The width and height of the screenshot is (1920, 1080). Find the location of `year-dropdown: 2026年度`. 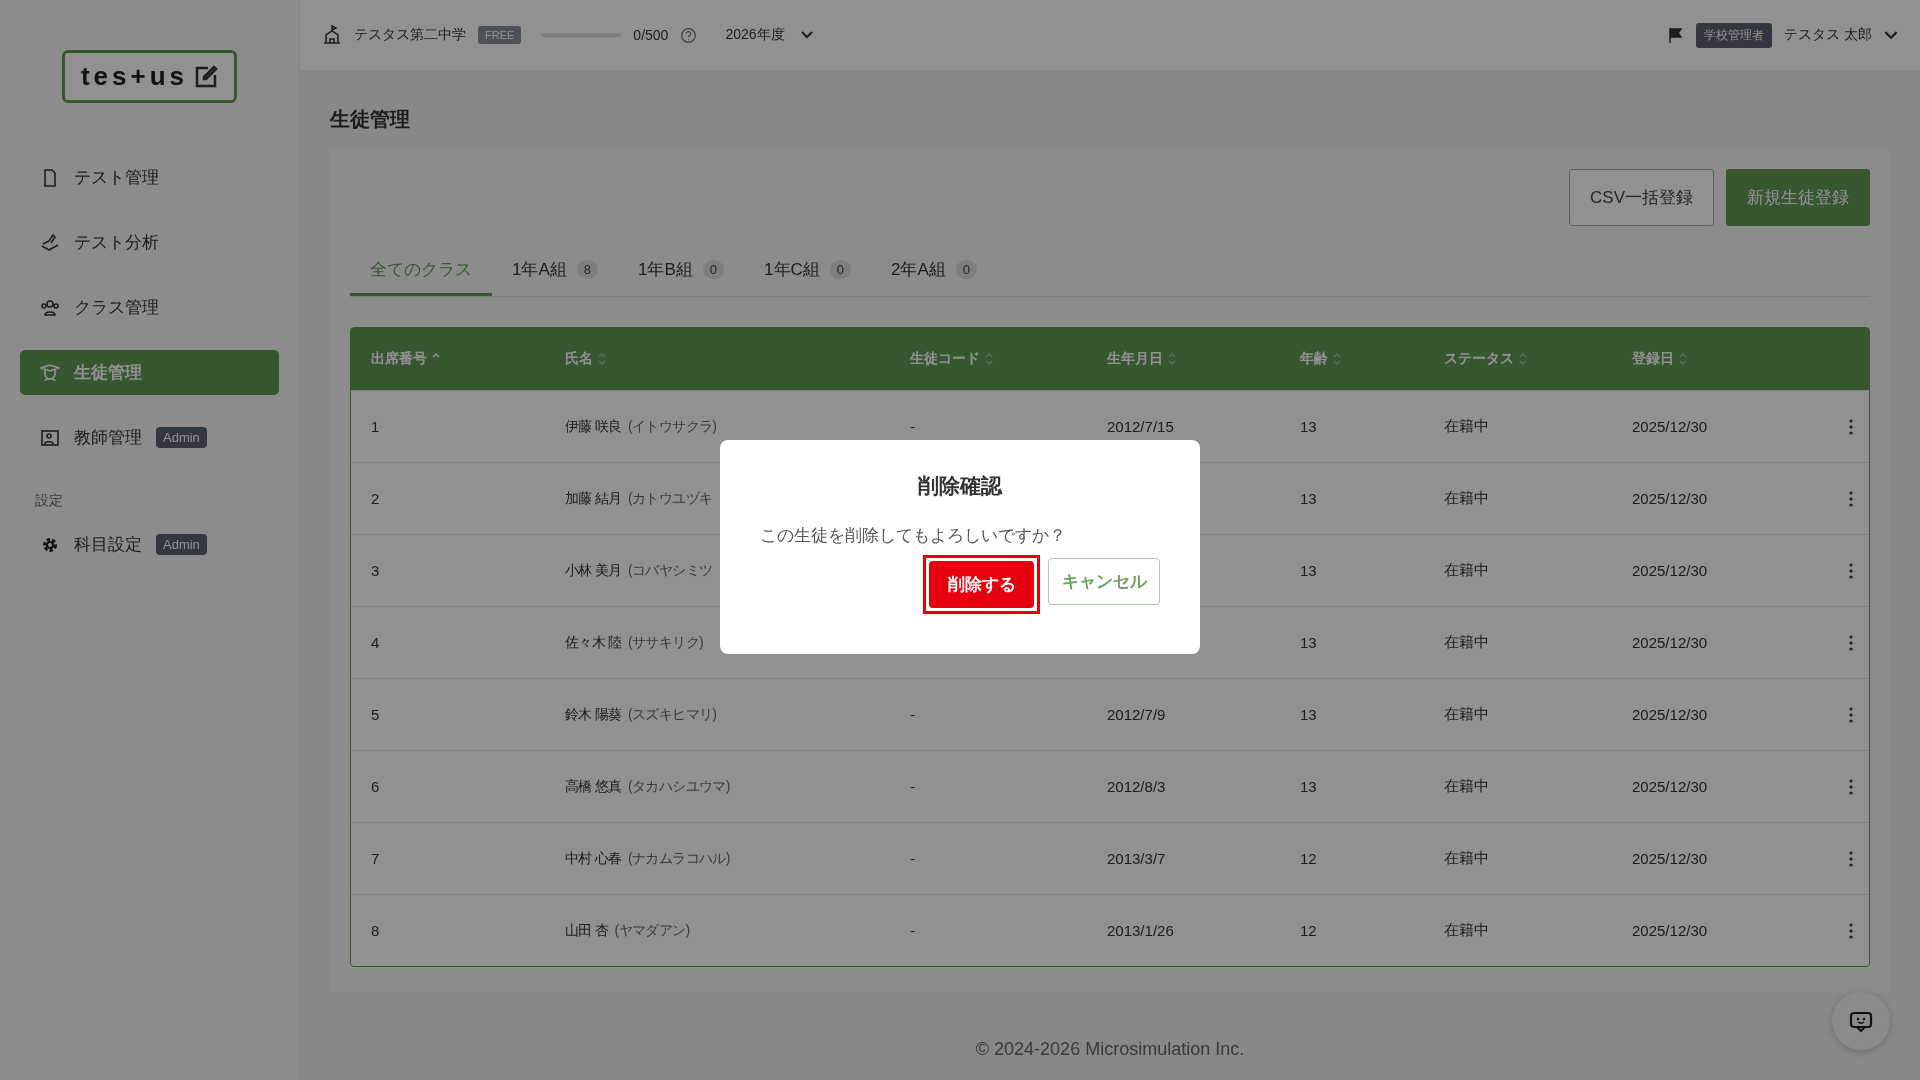

year-dropdown: 2026年度 is located at coordinates (769, 35).